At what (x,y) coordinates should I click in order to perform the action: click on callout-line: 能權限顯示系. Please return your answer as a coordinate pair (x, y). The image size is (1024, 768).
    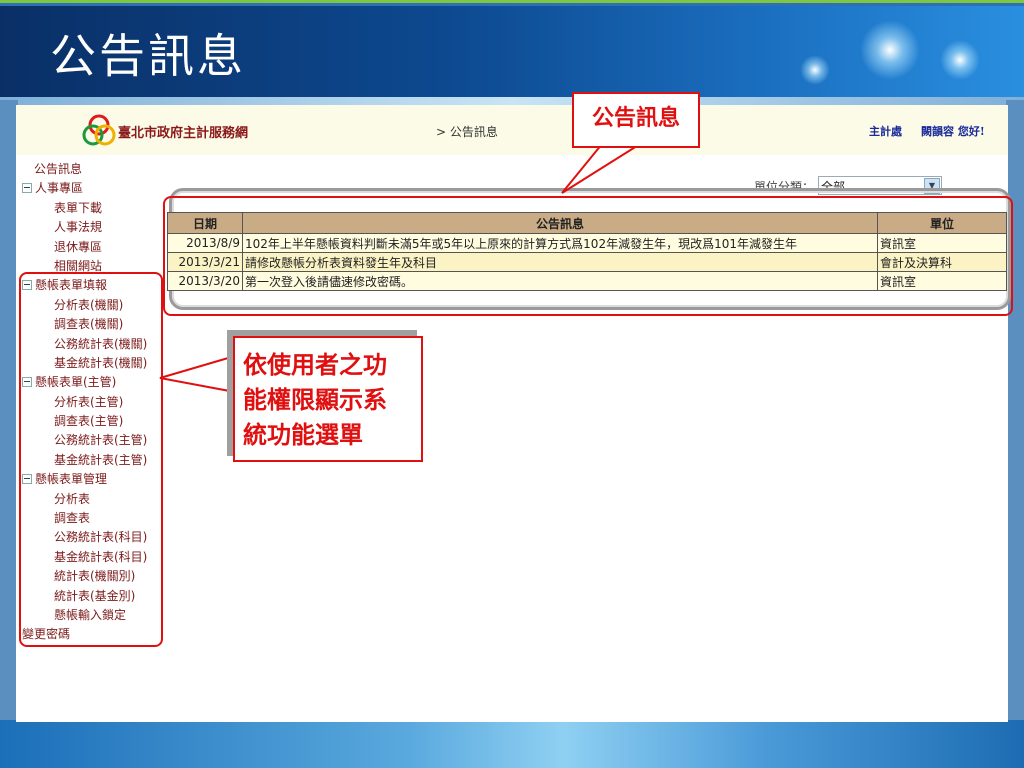
    Looking at the image, I should click on (315, 400).